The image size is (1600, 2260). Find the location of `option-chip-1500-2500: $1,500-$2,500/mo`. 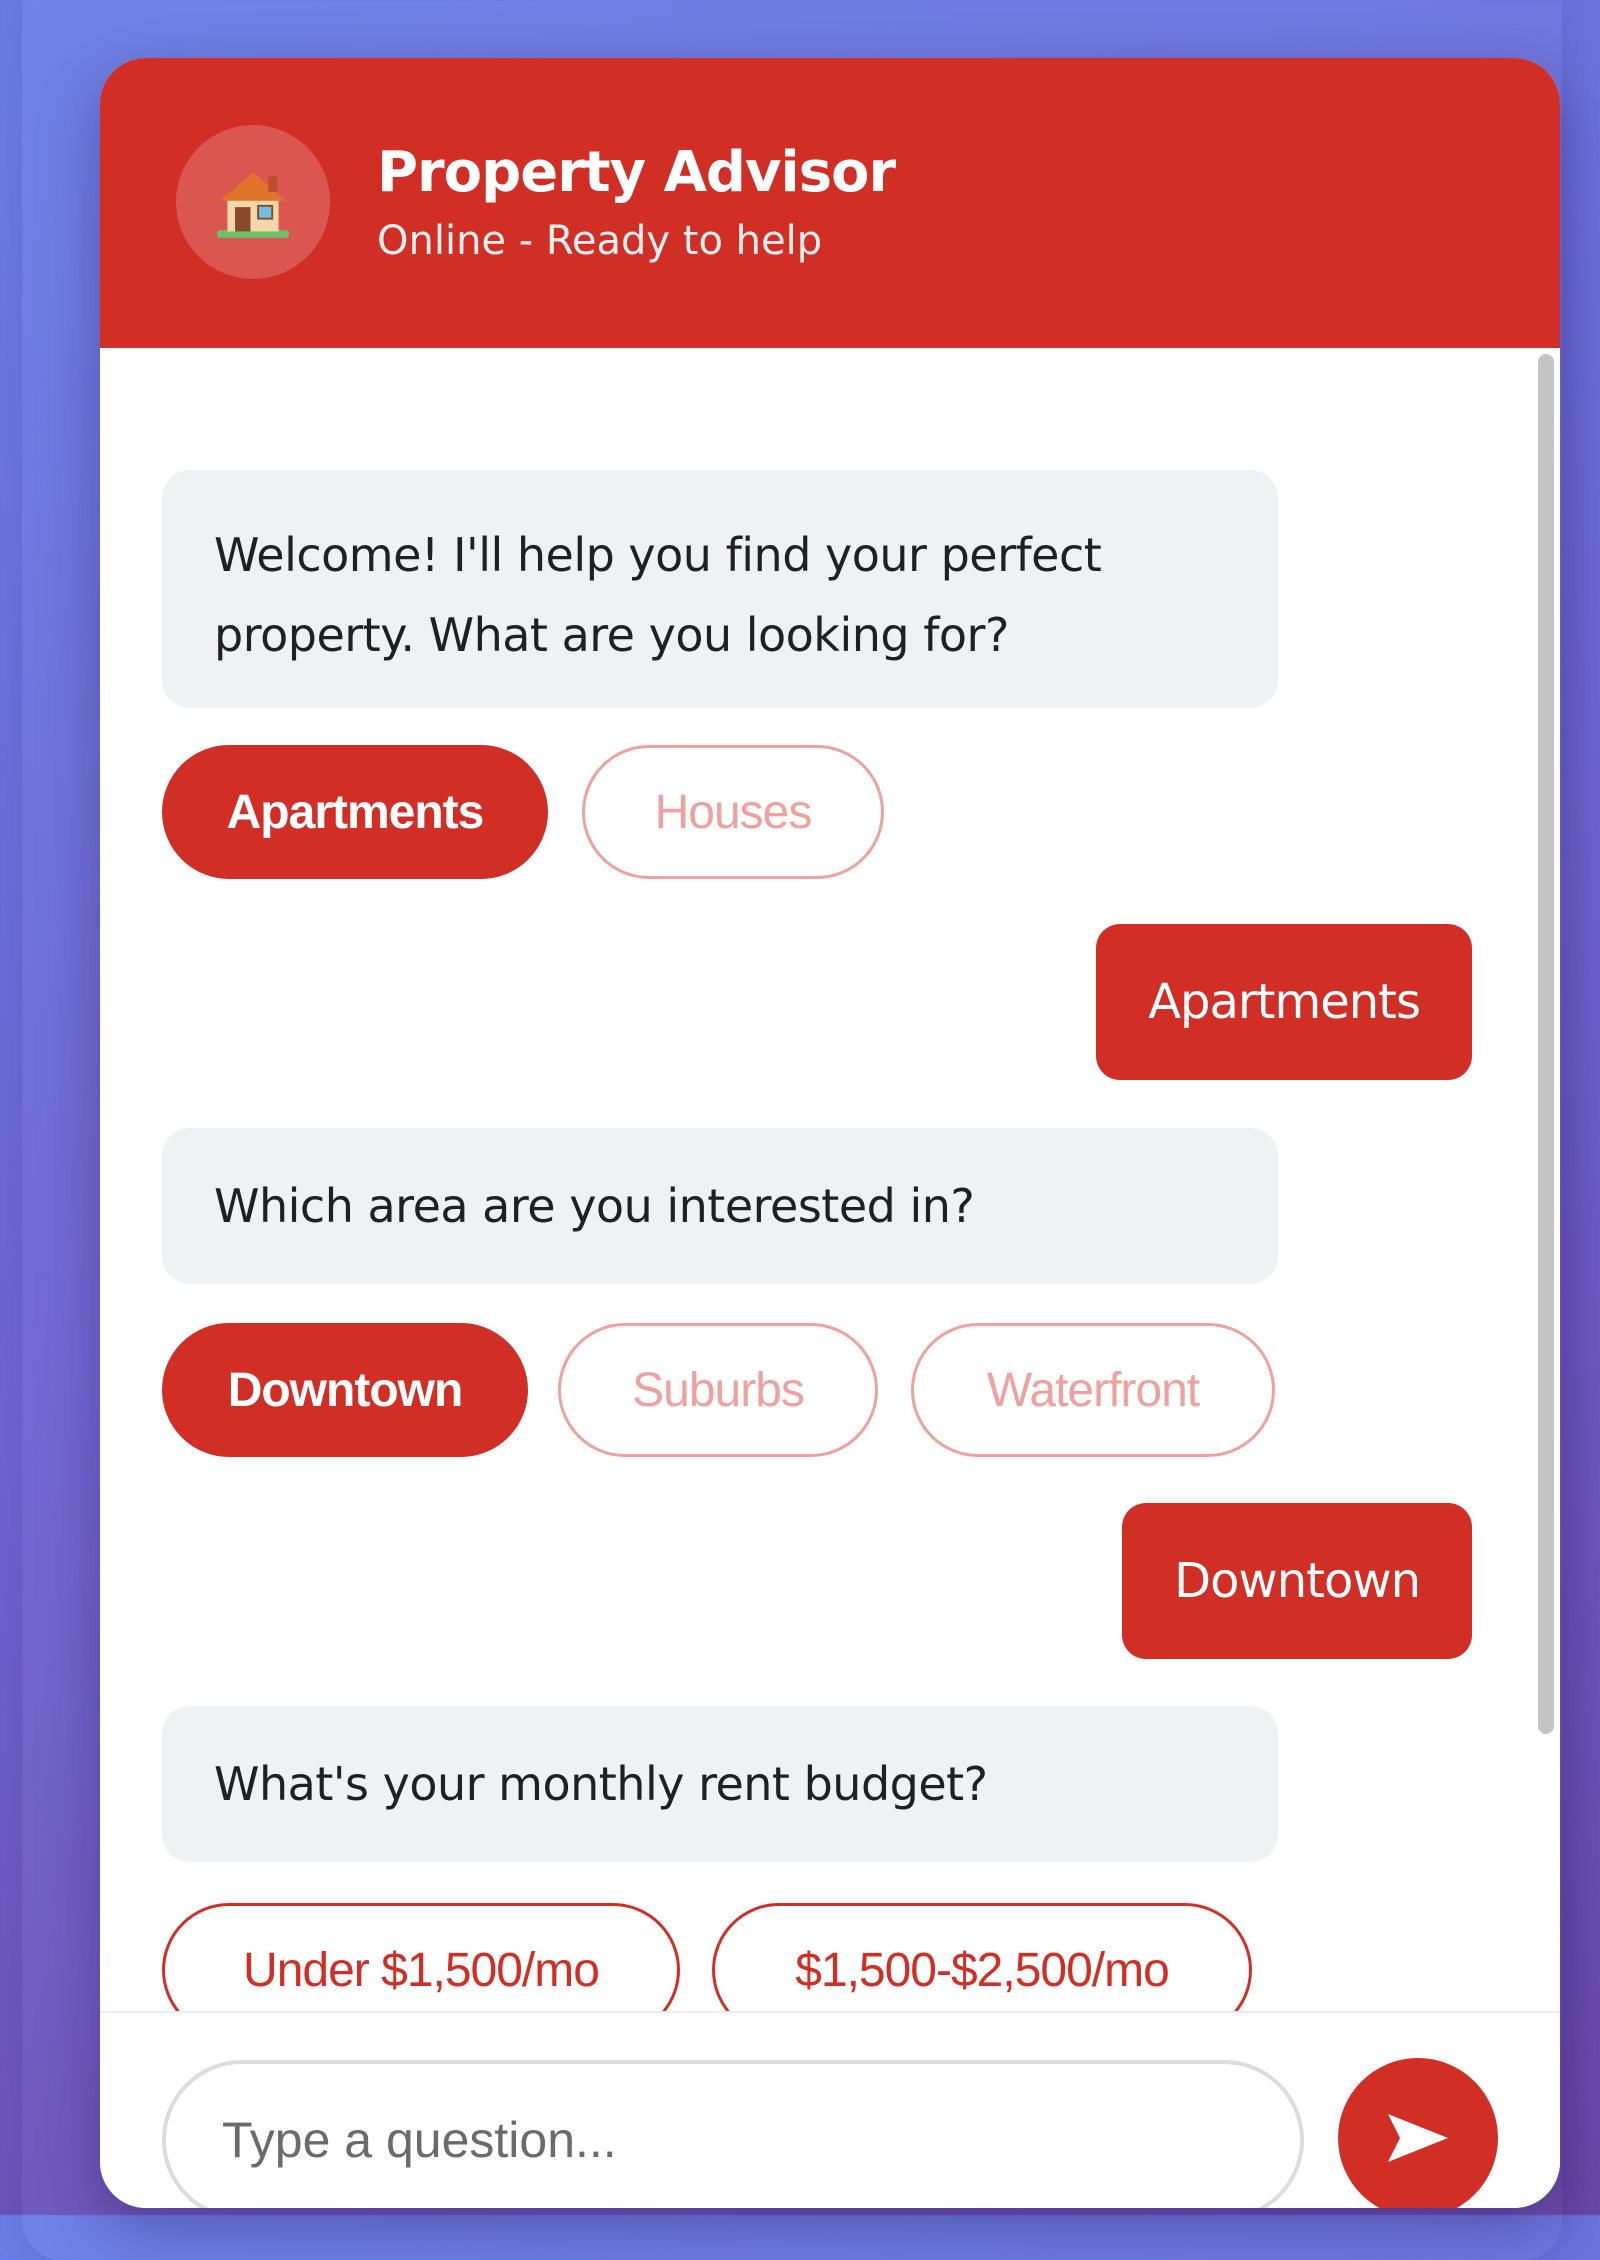

option-chip-1500-2500: $1,500-$2,500/mo is located at coordinates (982, 1957).